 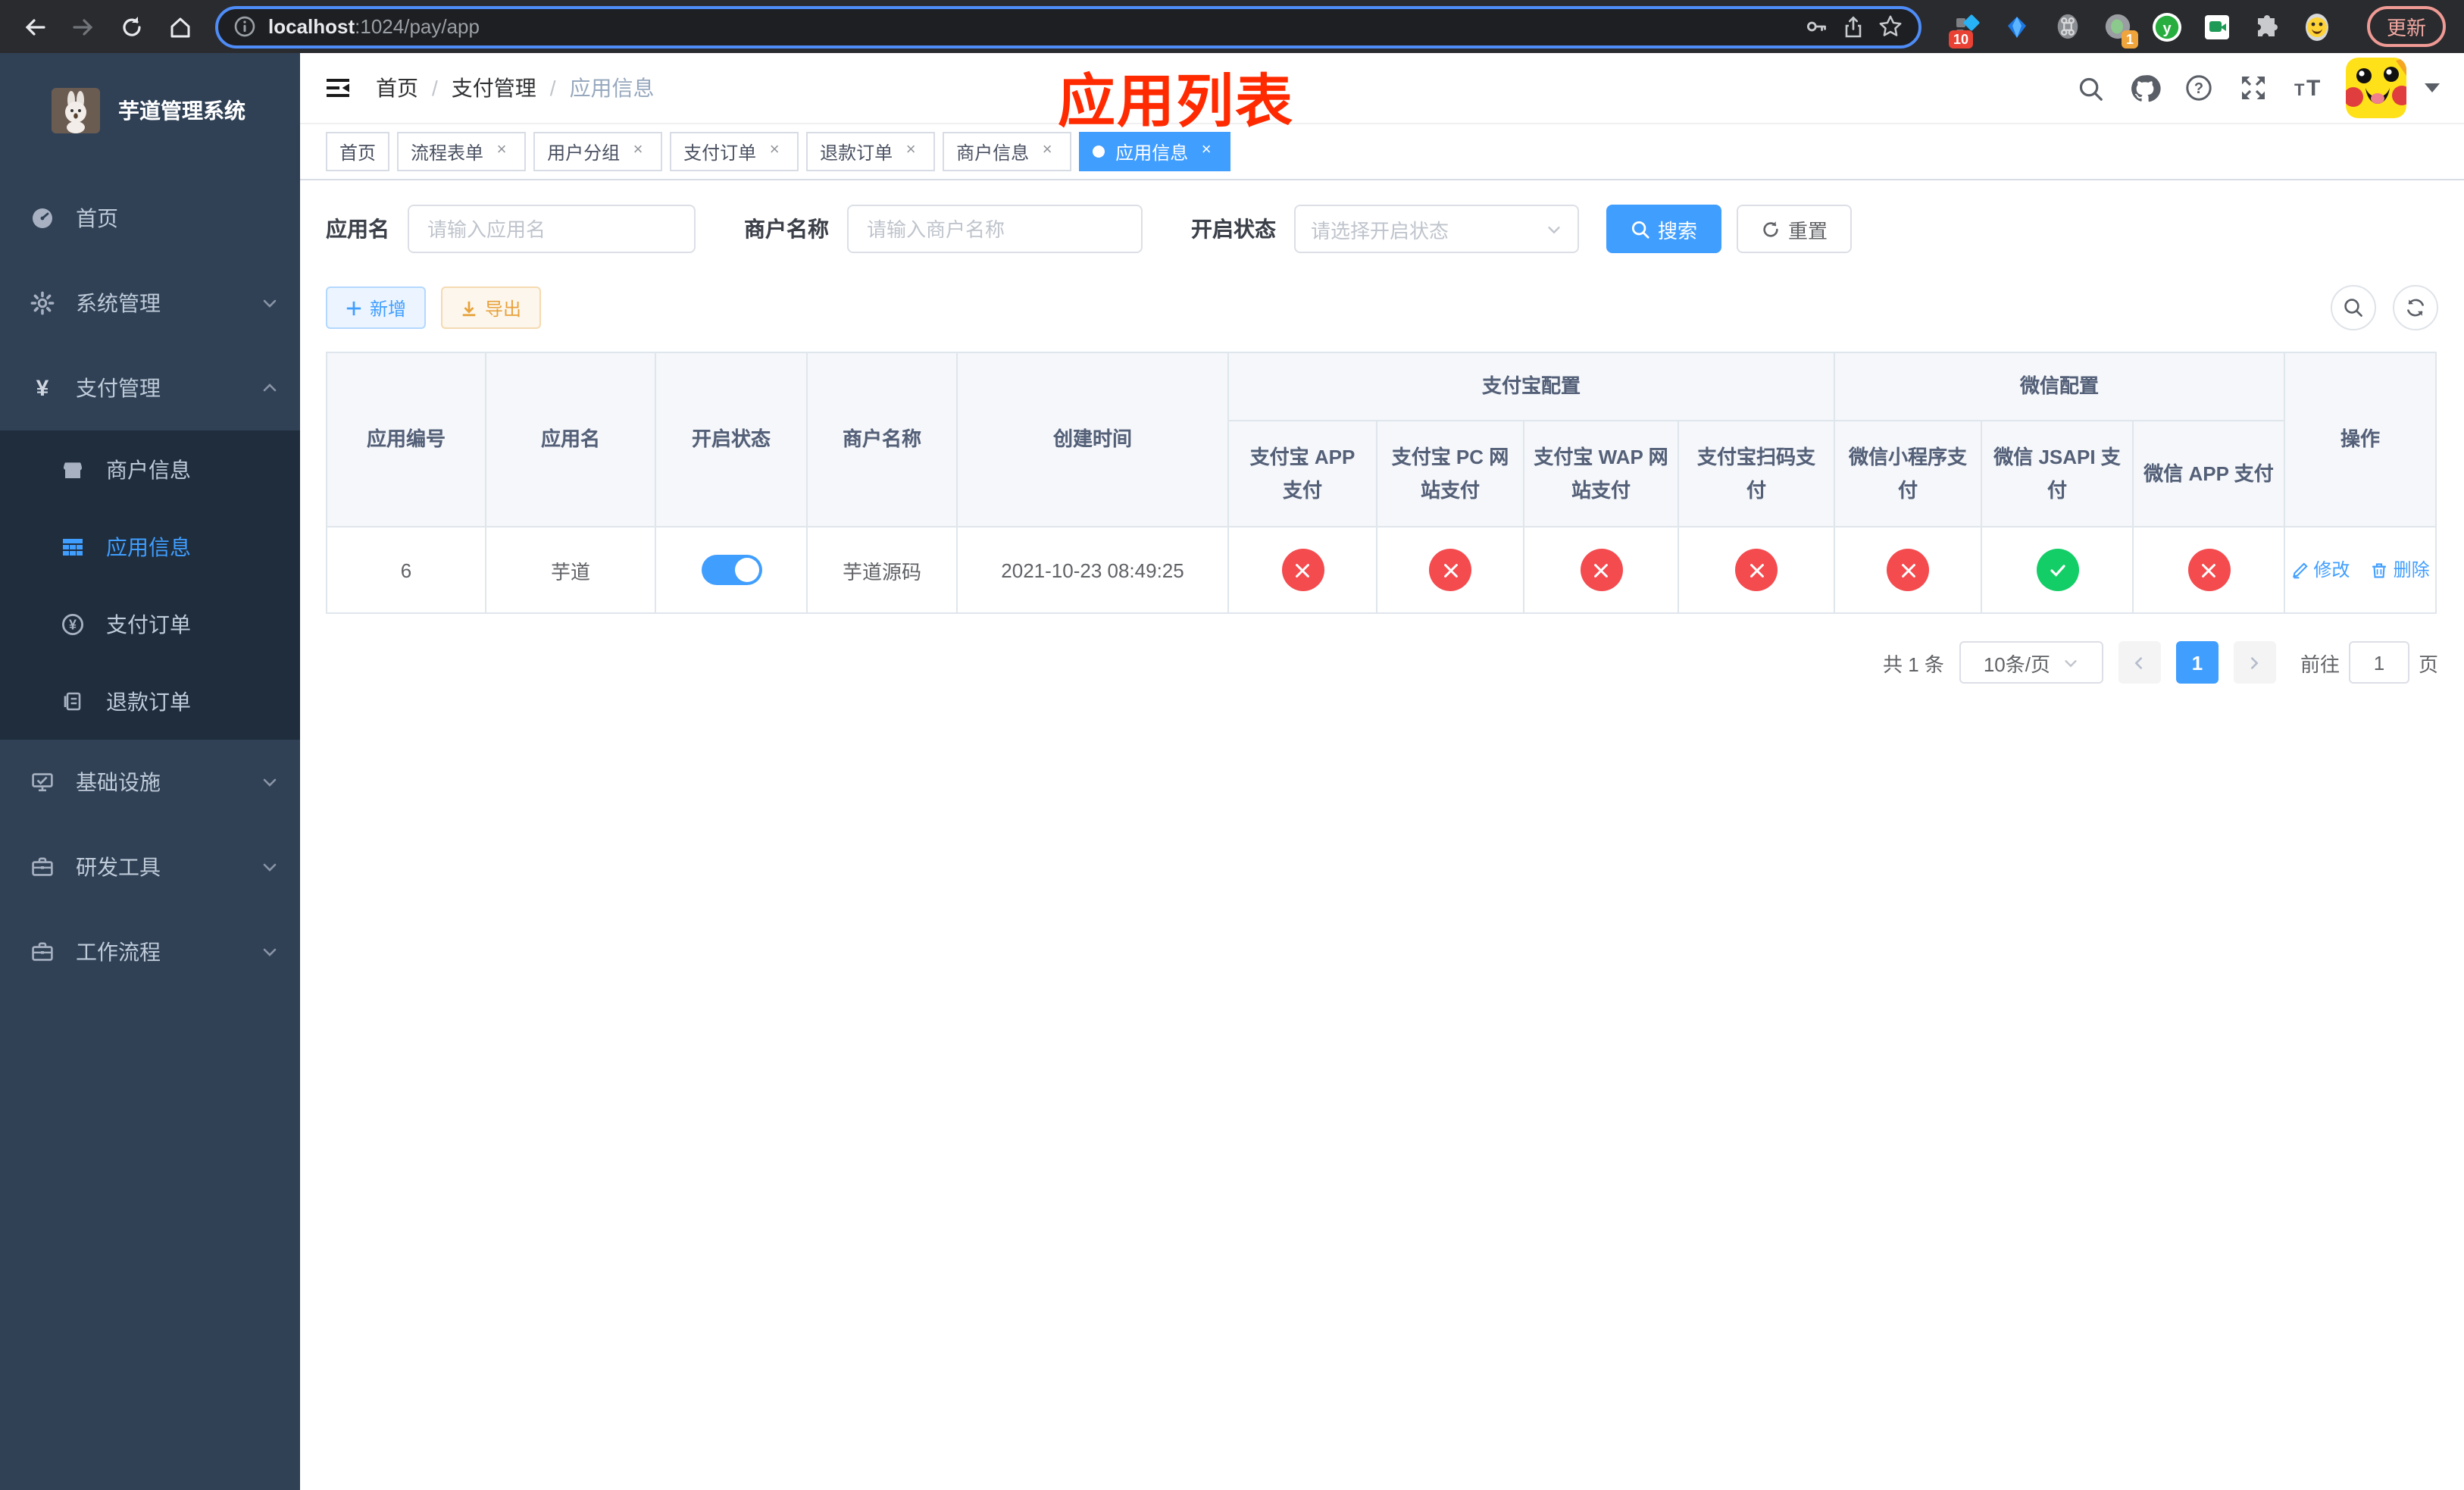 What do you see at coordinates (2017, 27) in the screenshot?
I see `extension-gem-icon` at bounding box center [2017, 27].